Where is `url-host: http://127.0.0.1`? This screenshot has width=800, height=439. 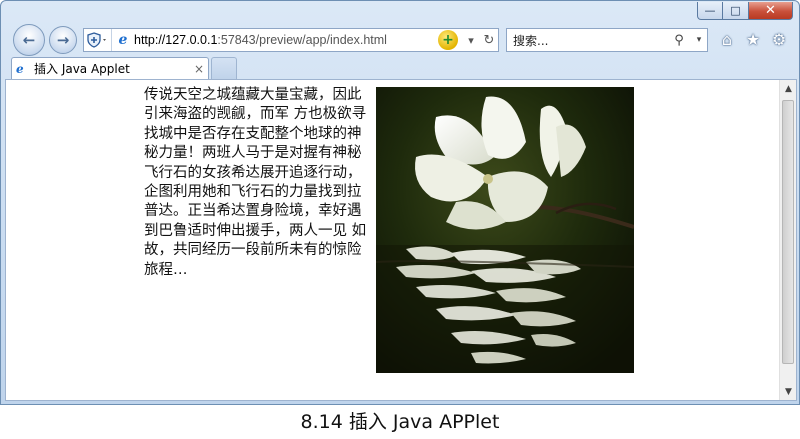 url-host: http://127.0.0.1 is located at coordinates (176, 40).